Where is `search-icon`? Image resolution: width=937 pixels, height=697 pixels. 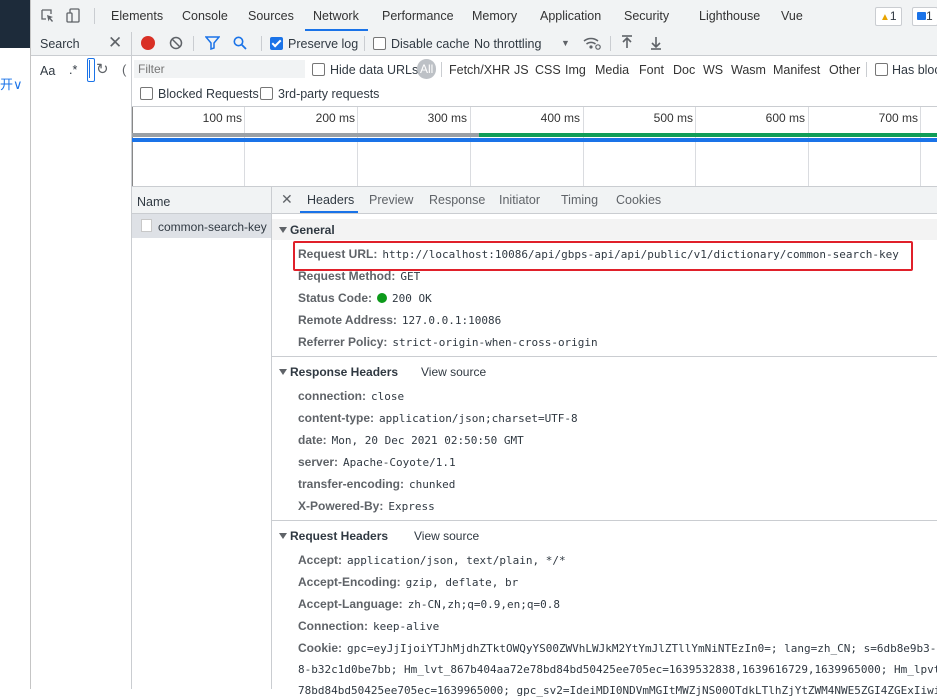 search-icon is located at coordinates (240, 44).